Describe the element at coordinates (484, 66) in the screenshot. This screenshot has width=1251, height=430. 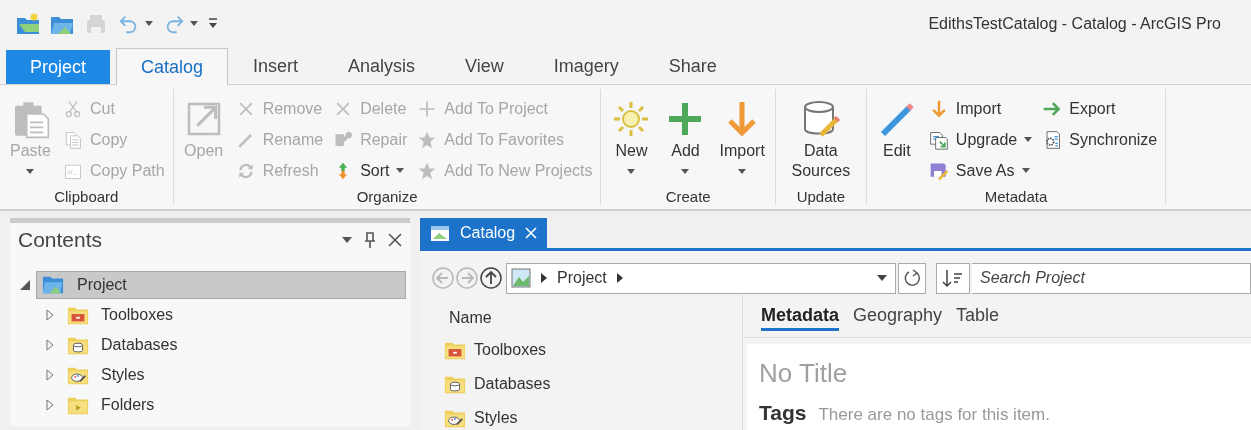
I see `ribbon-tab: View` at that location.